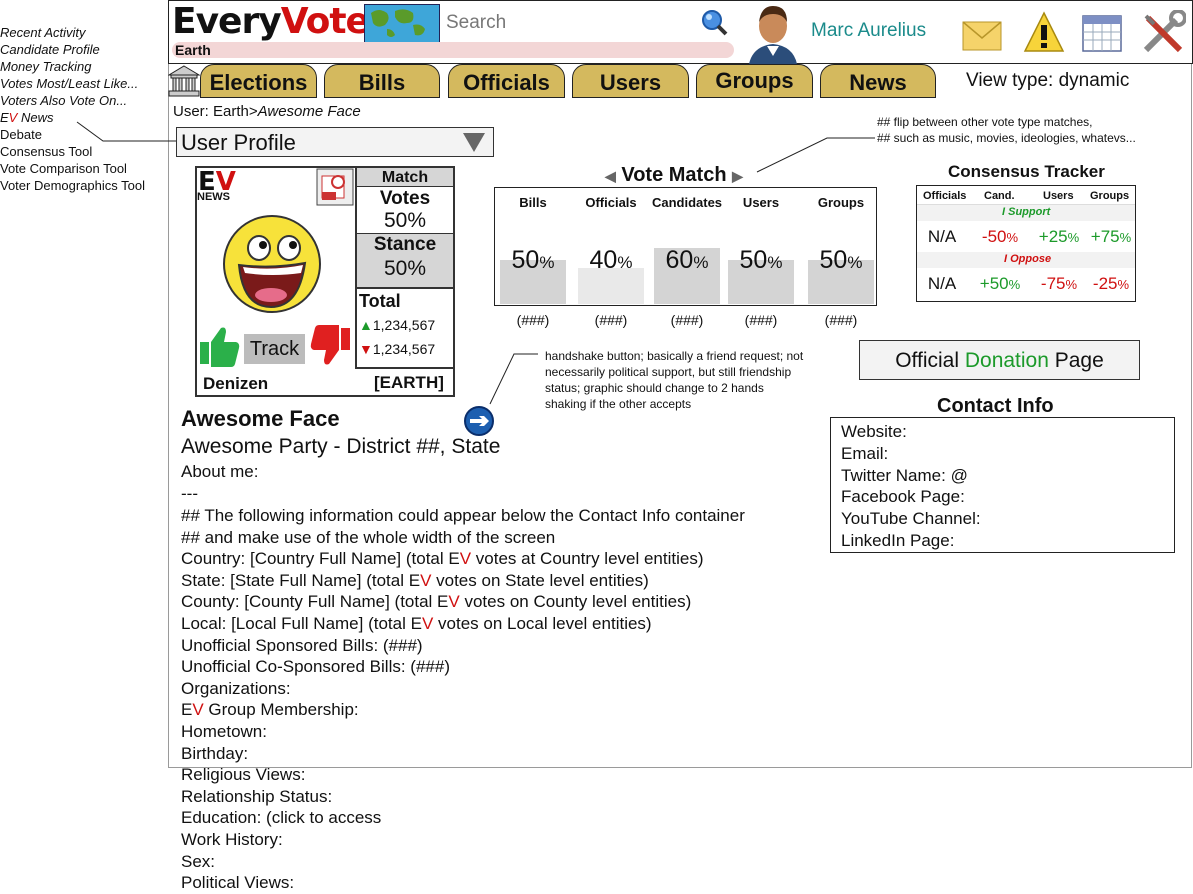 The image size is (1193, 894). I want to click on donation-mid: Donation, so click(1006, 360).